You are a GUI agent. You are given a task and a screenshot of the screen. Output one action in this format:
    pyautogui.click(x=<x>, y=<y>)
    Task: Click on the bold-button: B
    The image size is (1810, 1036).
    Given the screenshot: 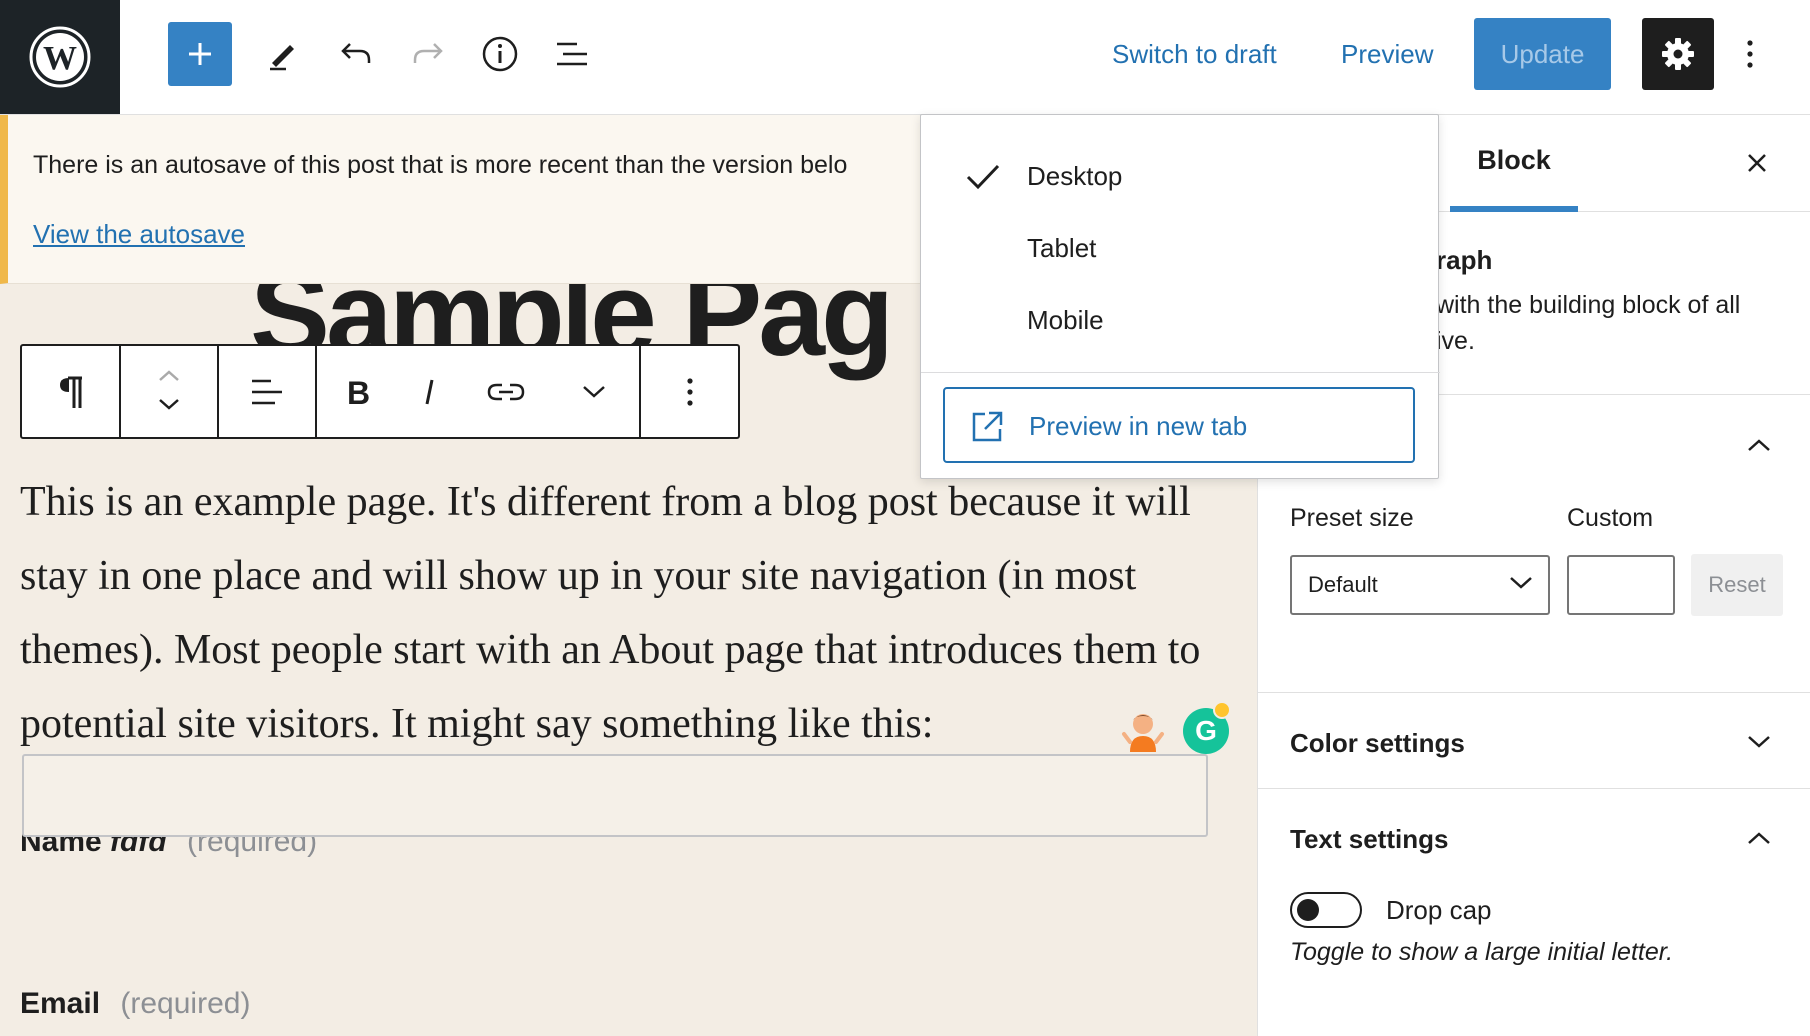 What is the action you would take?
    pyautogui.click(x=358, y=391)
    